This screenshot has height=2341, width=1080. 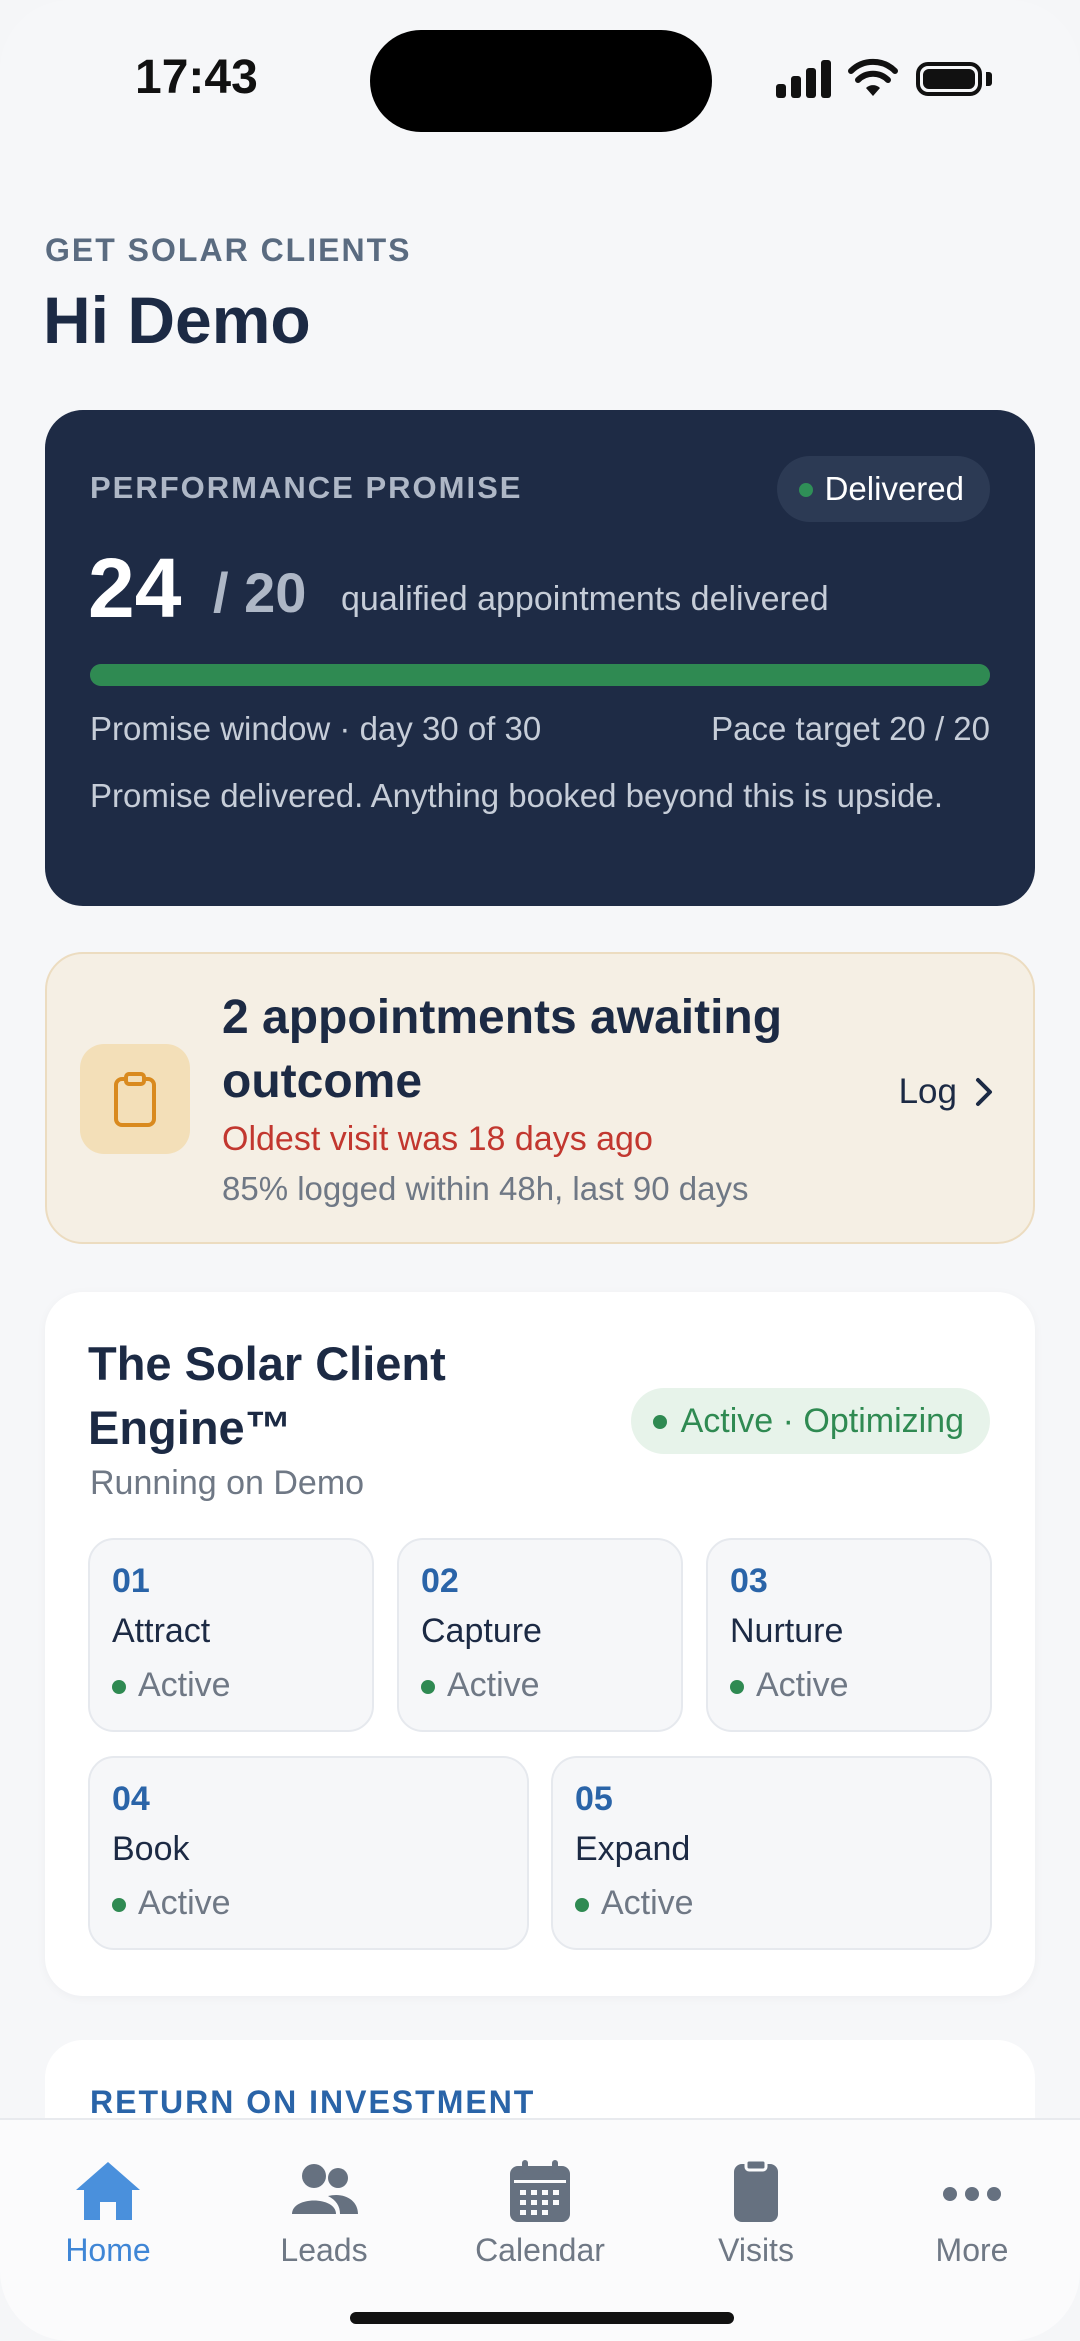 I want to click on page-title: Hi Demo, so click(x=177, y=320).